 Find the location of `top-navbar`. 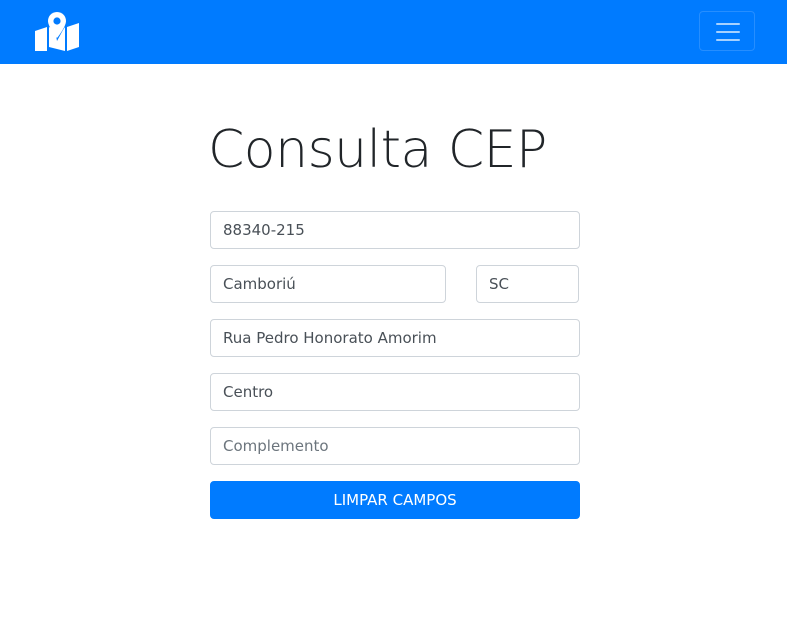

top-navbar is located at coordinates (393, 32).